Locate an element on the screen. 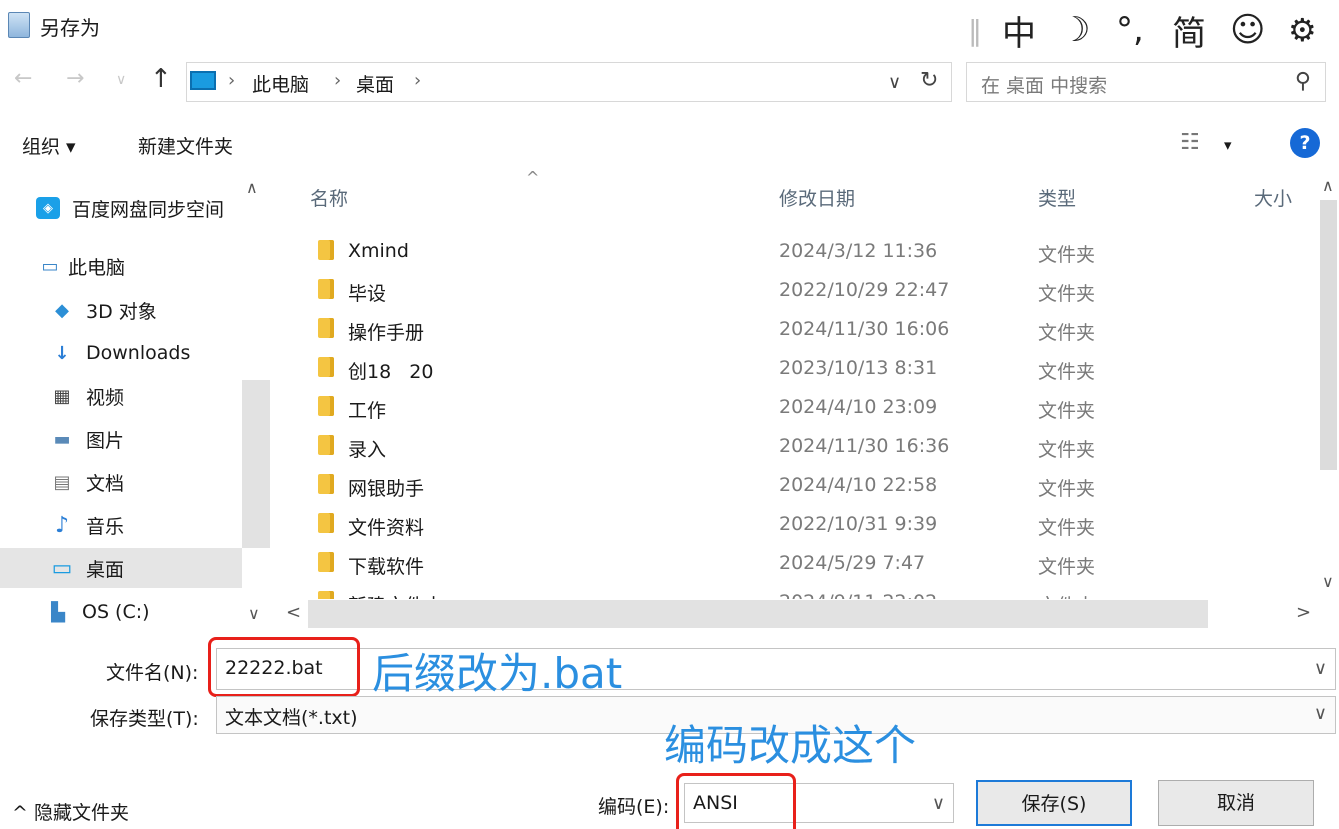 This screenshot has width=1339, height=829. back-arrow-icon: ← is located at coordinates (23, 78).